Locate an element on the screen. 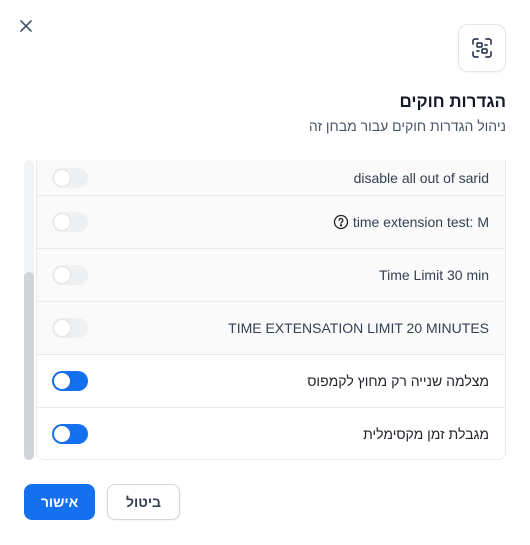 This screenshot has width=530, height=545. rule-row: time extension test: M is located at coordinates (271, 221).